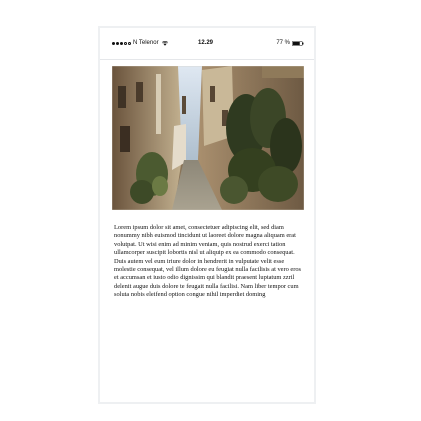 Image resolution: width=421 pixels, height=421 pixels. Describe the element at coordinates (146, 43) in the screenshot. I see `carrier-name: N Telenor` at that location.